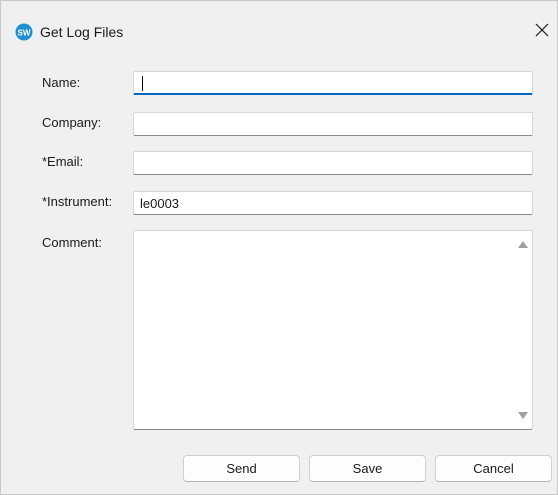 The width and height of the screenshot is (558, 495). Describe the element at coordinates (333, 203) in the screenshot. I see `instrument-input` at that location.